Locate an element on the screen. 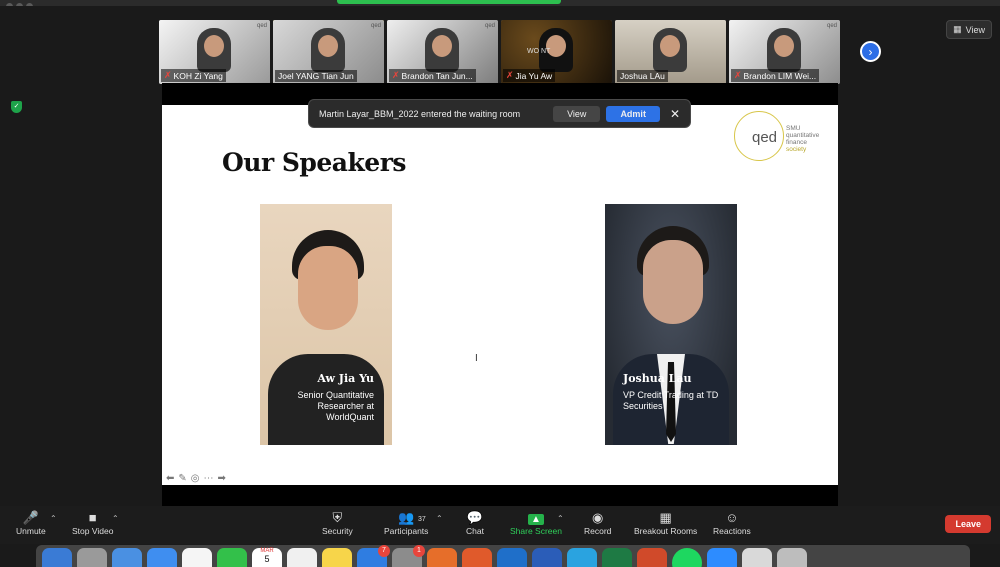  breakout-rooms-button: ▦ Breakout Rooms is located at coordinates (665, 523).